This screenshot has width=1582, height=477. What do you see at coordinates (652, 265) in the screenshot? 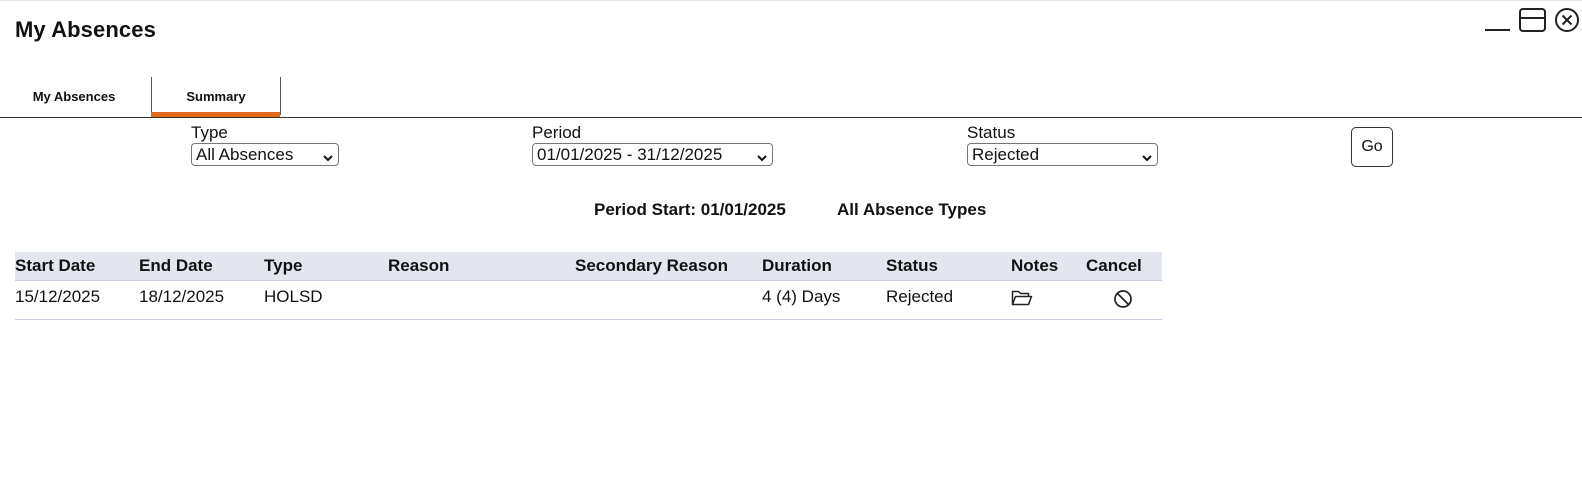
I see `column-header-secondary-reason: Secondary Reason` at bounding box center [652, 265].